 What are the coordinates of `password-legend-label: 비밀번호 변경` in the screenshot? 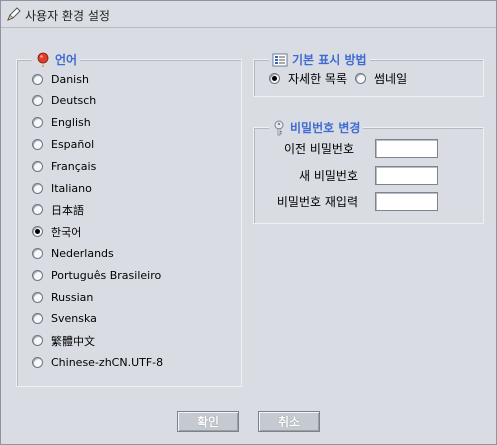 It's located at (325, 128).